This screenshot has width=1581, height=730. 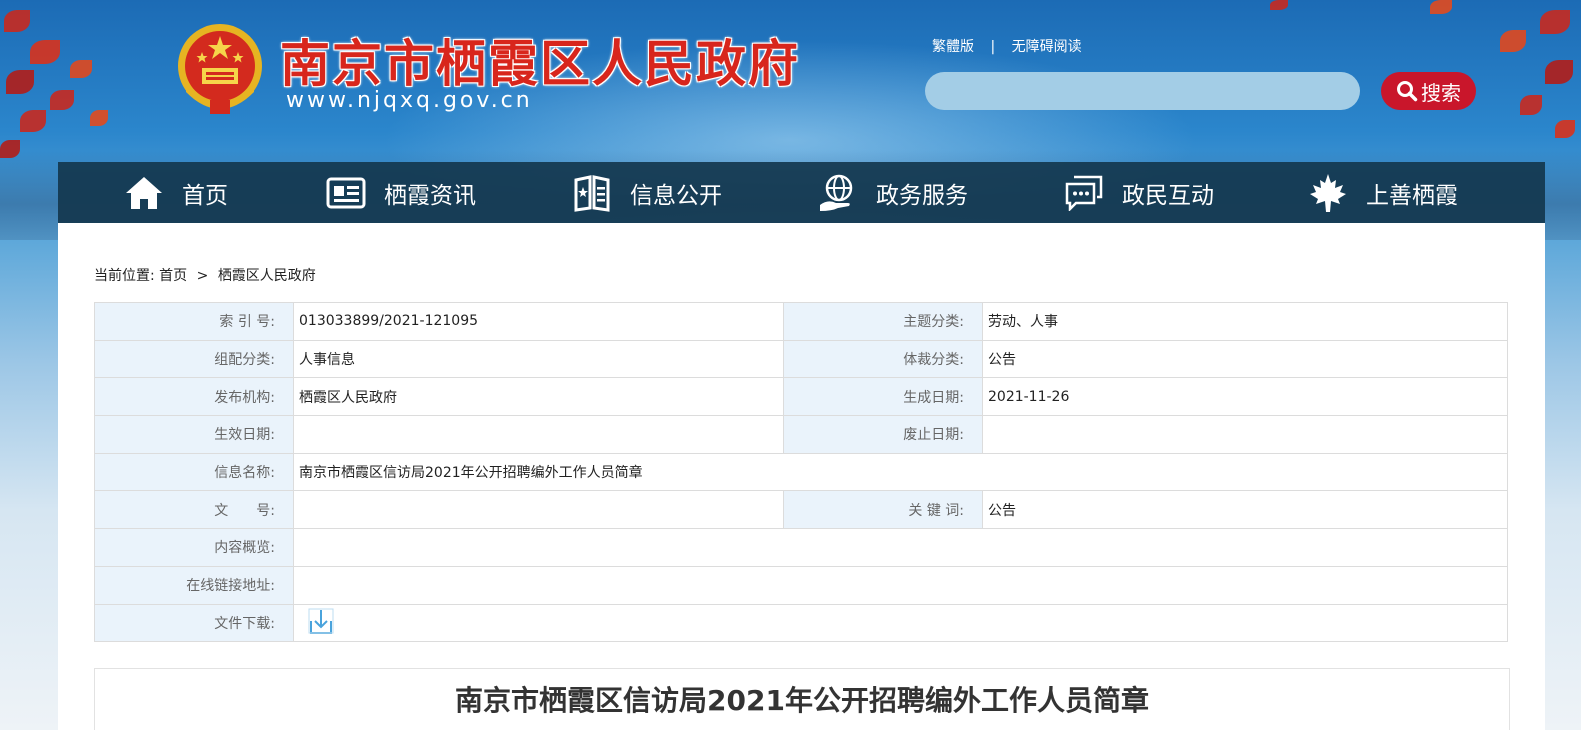 What do you see at coordinates (538, 359) in the screenshot?
I see `org-category-value: 人事信息` at bounding box center [538, 359].